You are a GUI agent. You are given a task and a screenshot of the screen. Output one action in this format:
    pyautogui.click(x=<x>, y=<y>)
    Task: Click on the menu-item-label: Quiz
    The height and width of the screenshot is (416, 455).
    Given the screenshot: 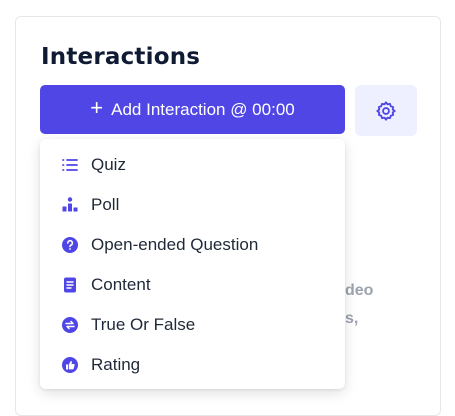 What is the action you would take?
    pyautogui.click(x=108, y=164)
    